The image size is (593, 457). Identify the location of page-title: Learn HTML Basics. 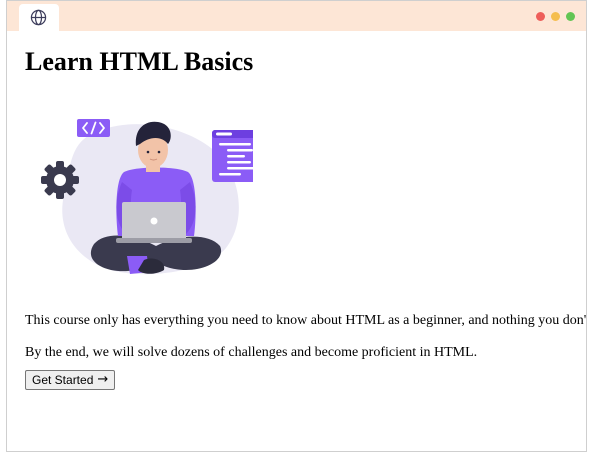
(139, 61).